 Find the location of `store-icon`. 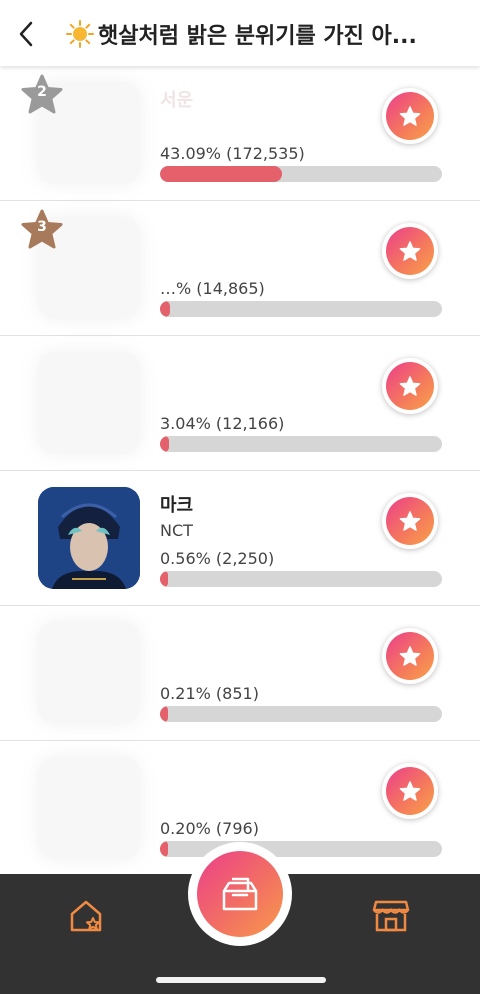

store-icon is located at coordinates (391, 916).